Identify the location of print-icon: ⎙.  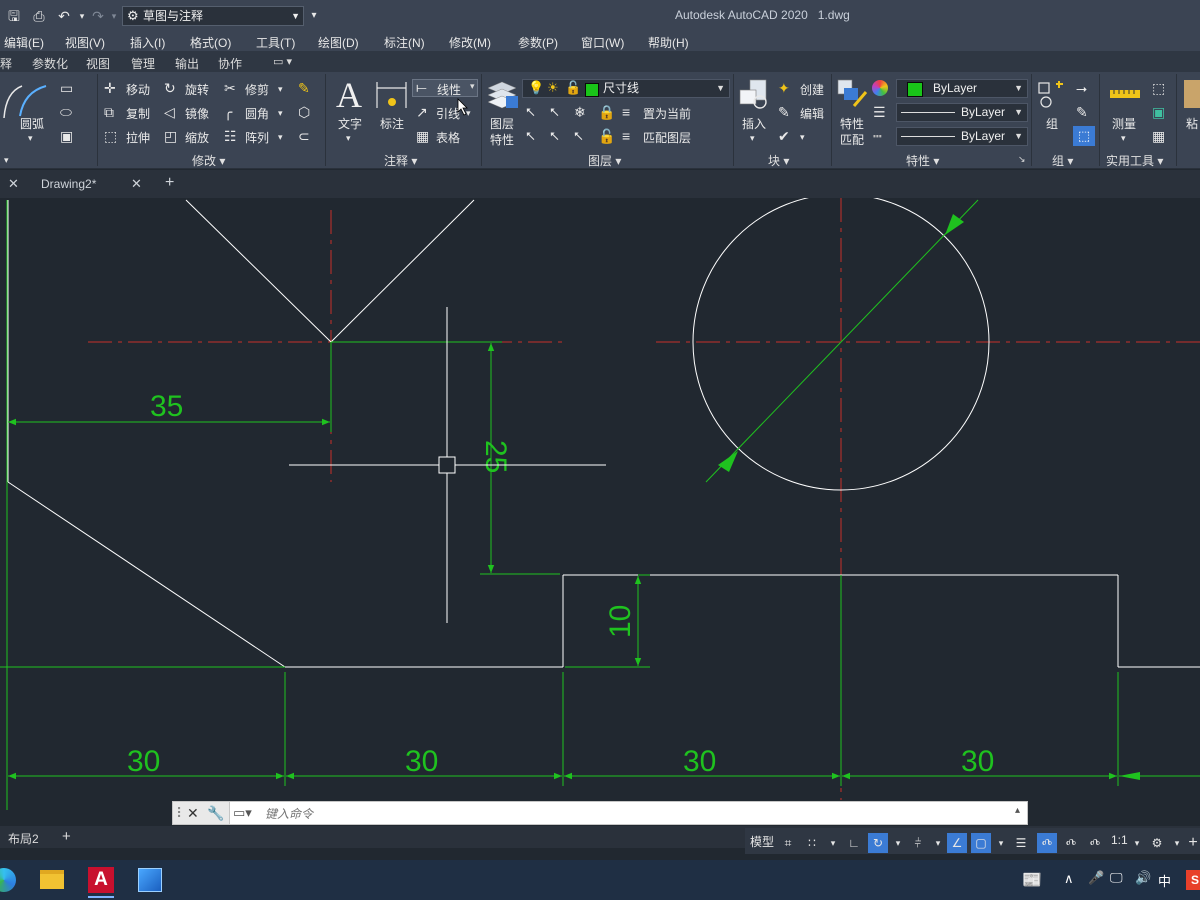
(39, 16).